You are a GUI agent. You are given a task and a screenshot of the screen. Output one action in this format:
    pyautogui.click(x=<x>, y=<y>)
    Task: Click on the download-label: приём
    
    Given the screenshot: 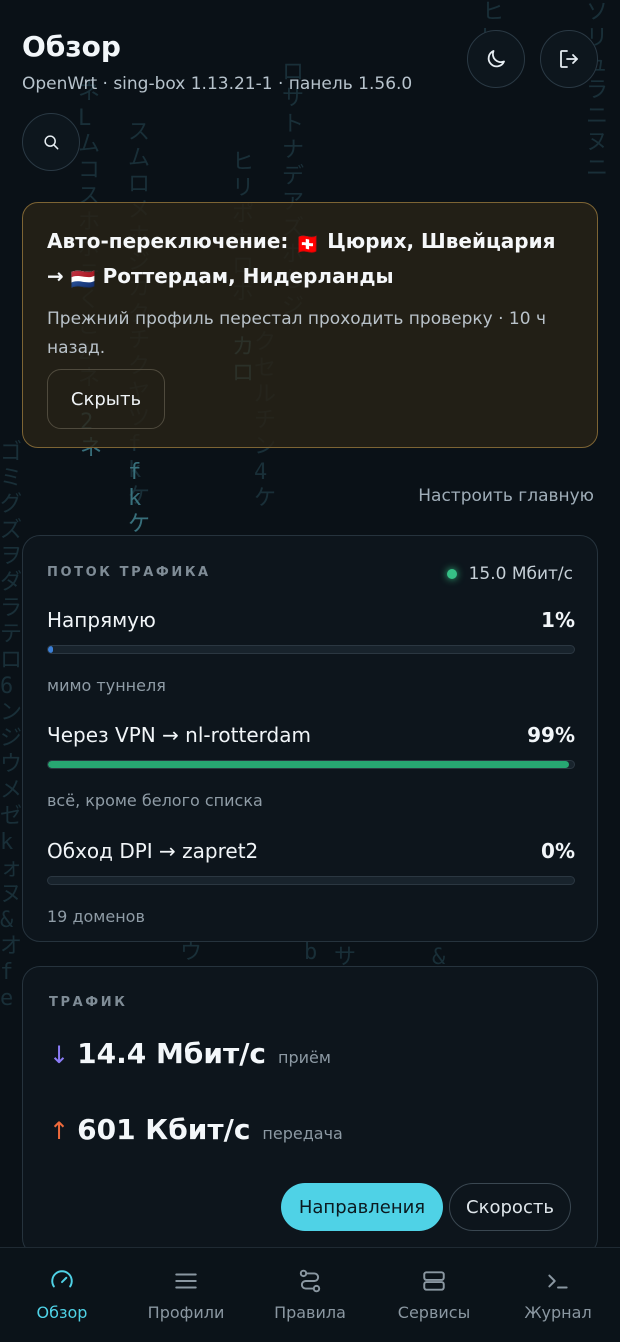 What is the action you would take?
    pyautogui.click(x=304, y=1057)
    